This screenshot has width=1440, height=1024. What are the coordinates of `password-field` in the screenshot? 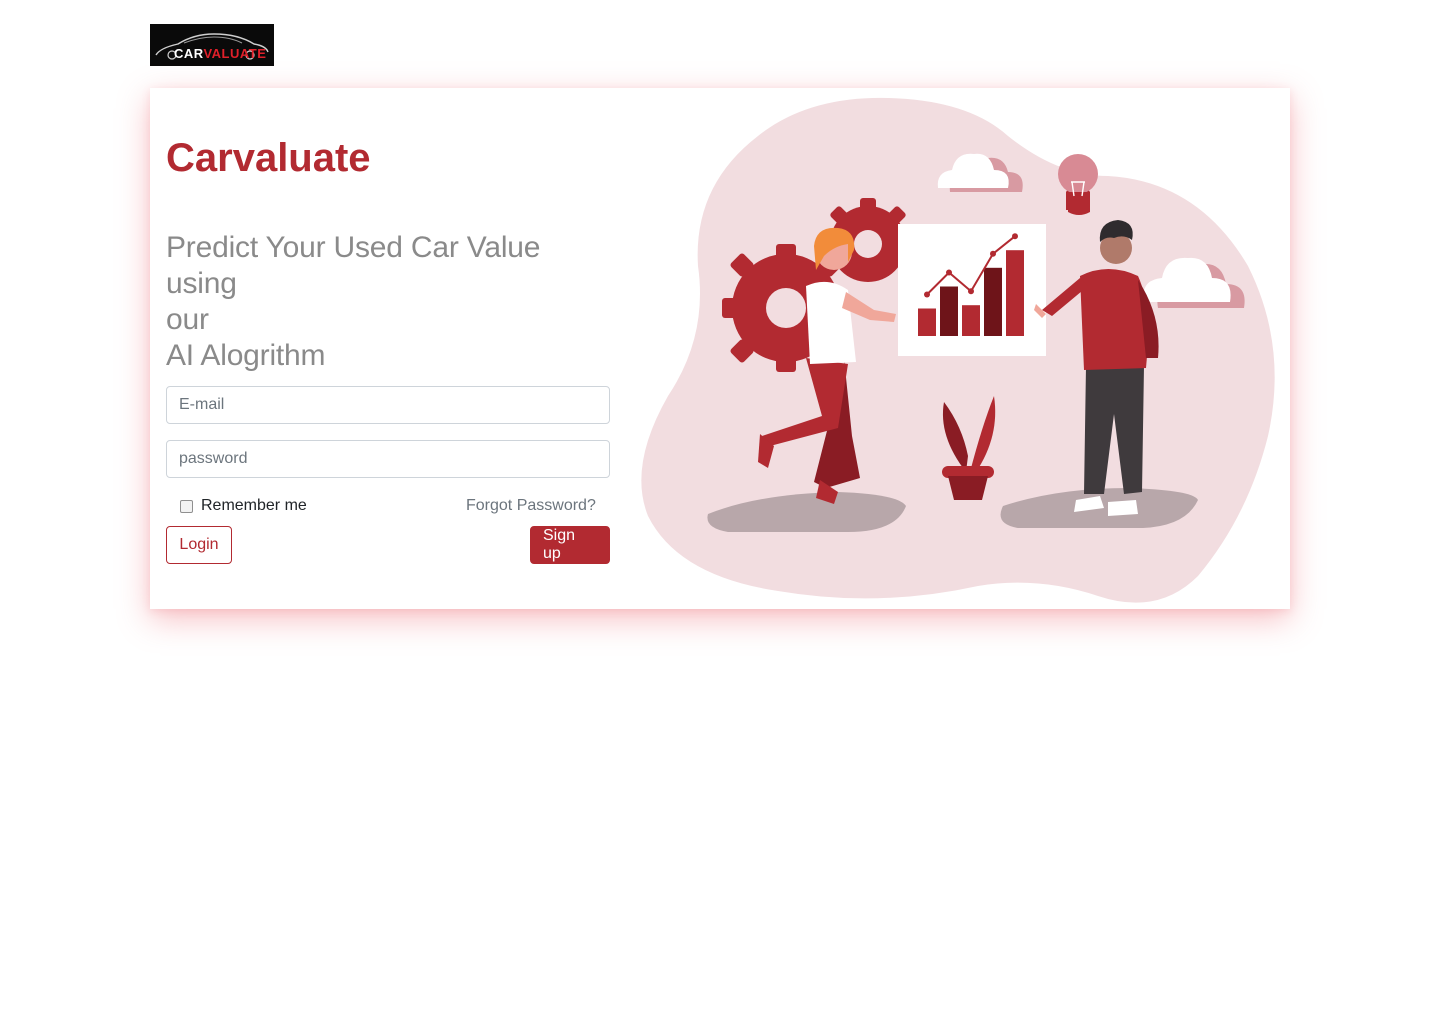 It's located at (388, 459).